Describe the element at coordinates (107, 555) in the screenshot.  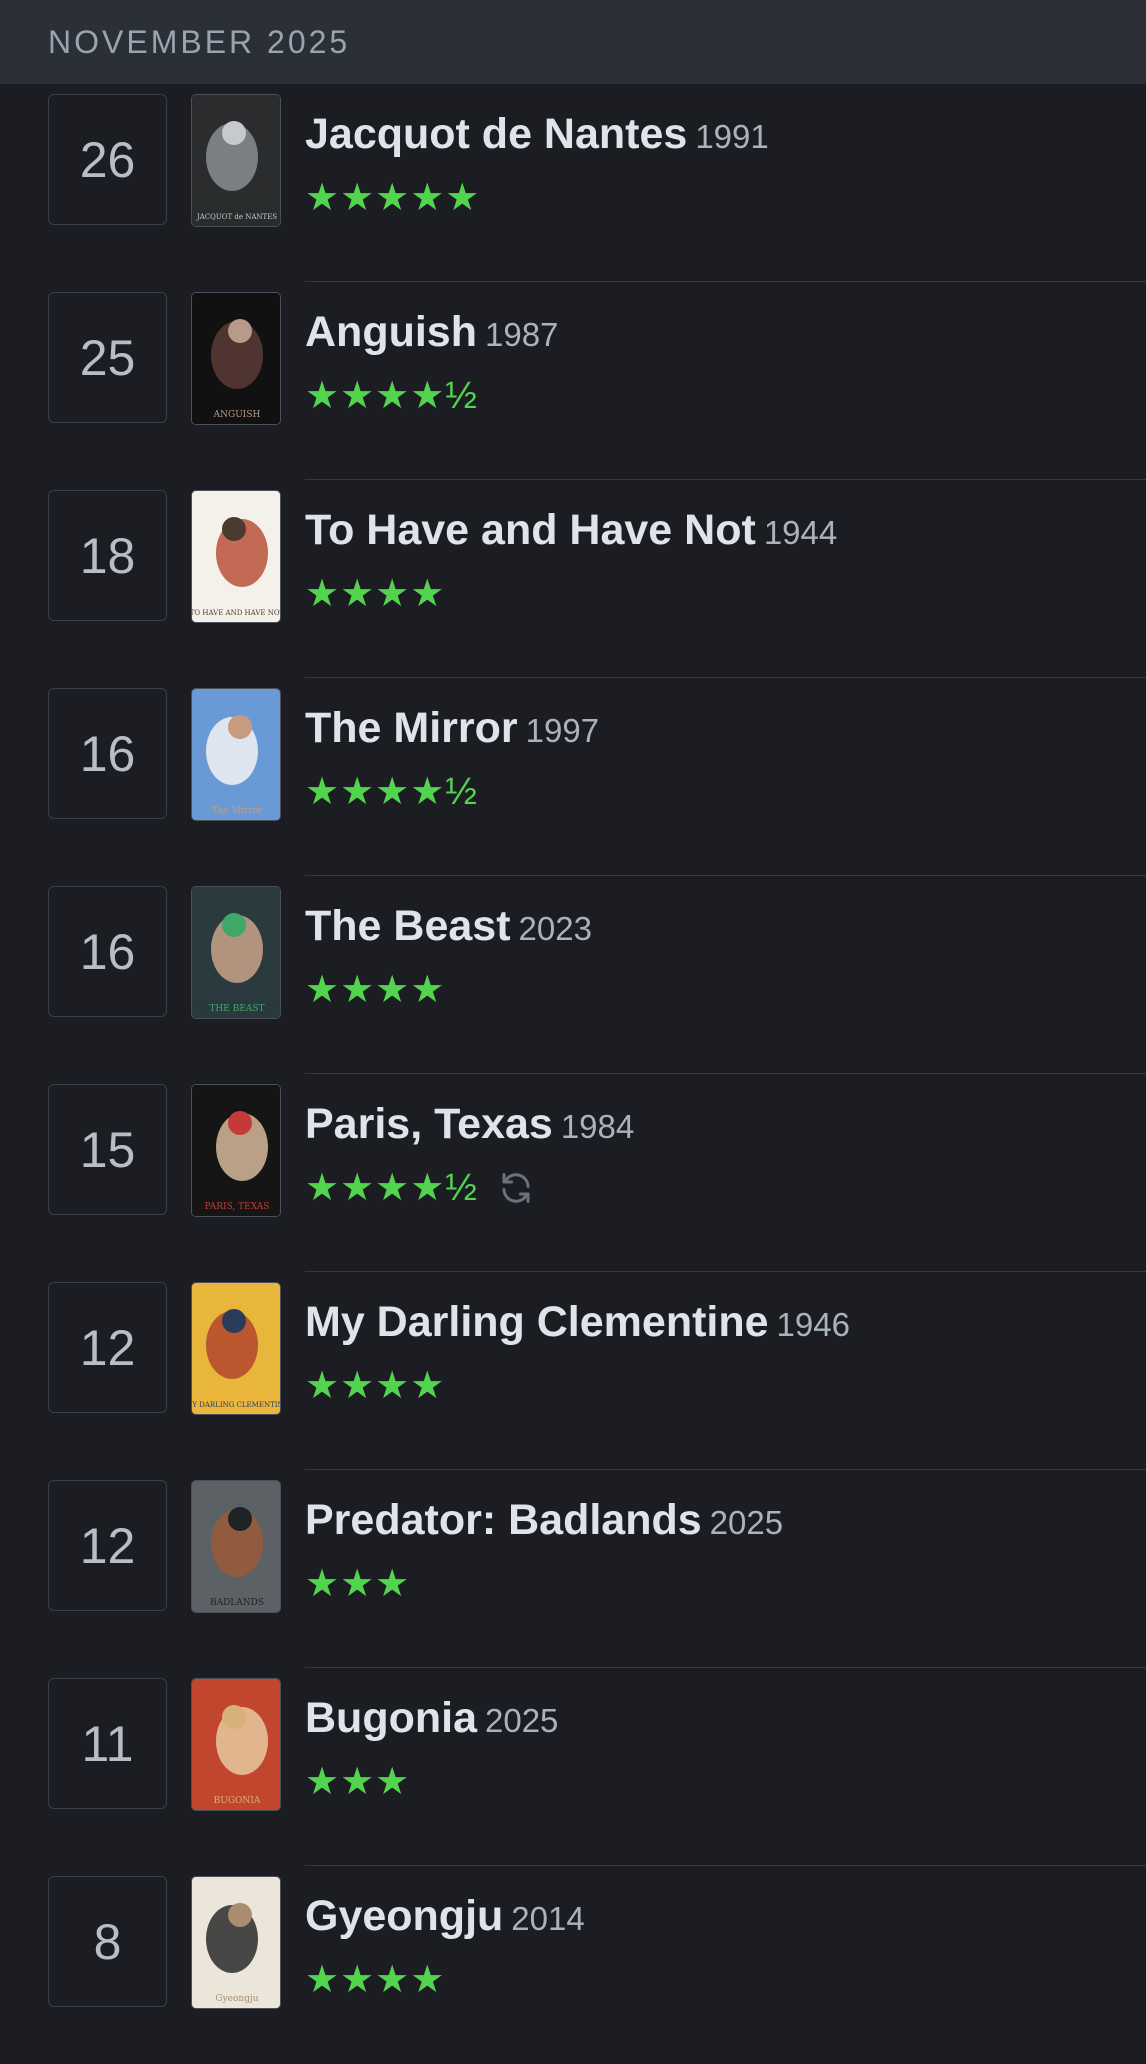
I see `day-number: 18` at that location.